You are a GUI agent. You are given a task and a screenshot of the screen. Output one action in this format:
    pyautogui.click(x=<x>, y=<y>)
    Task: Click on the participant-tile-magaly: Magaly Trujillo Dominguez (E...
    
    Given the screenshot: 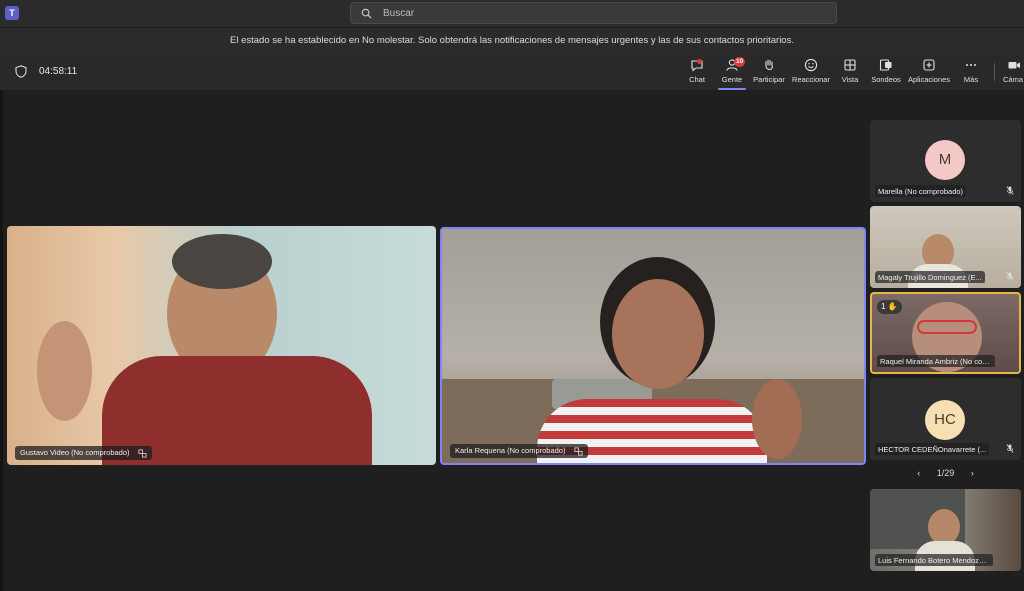 What is the action you would take?
    pyautogui.click(x=945, y=247)
    